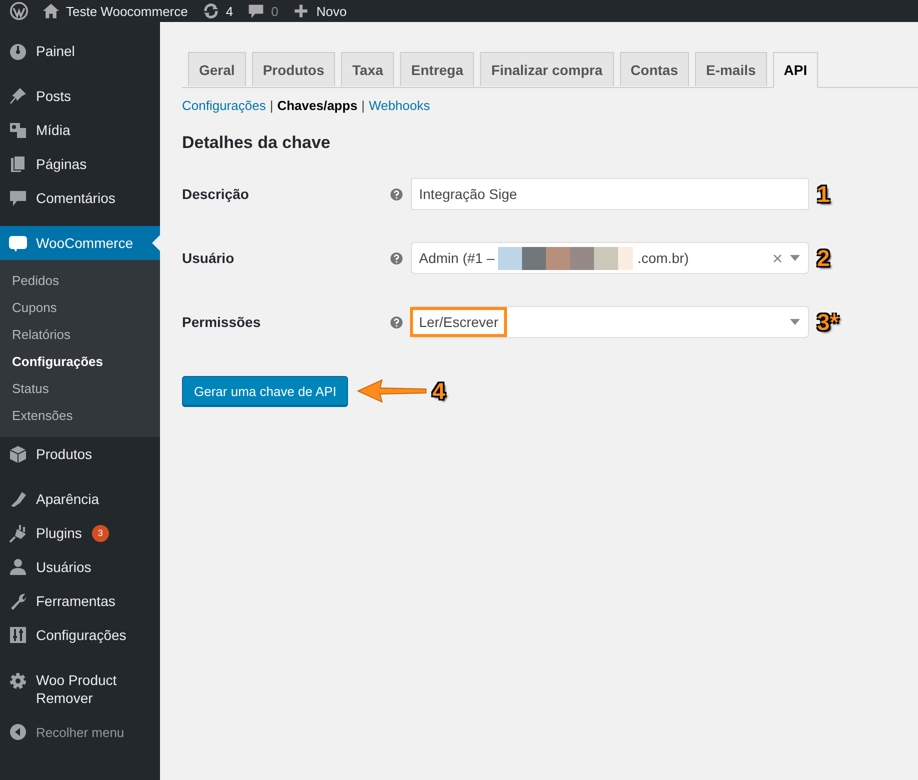 The width and height of the screenshot is (918, 780). What do you see at coordinates (80, 689) in the screenshot?
I see `sidebar-item: Woo Product Remover` at bounding box center [80, 689].